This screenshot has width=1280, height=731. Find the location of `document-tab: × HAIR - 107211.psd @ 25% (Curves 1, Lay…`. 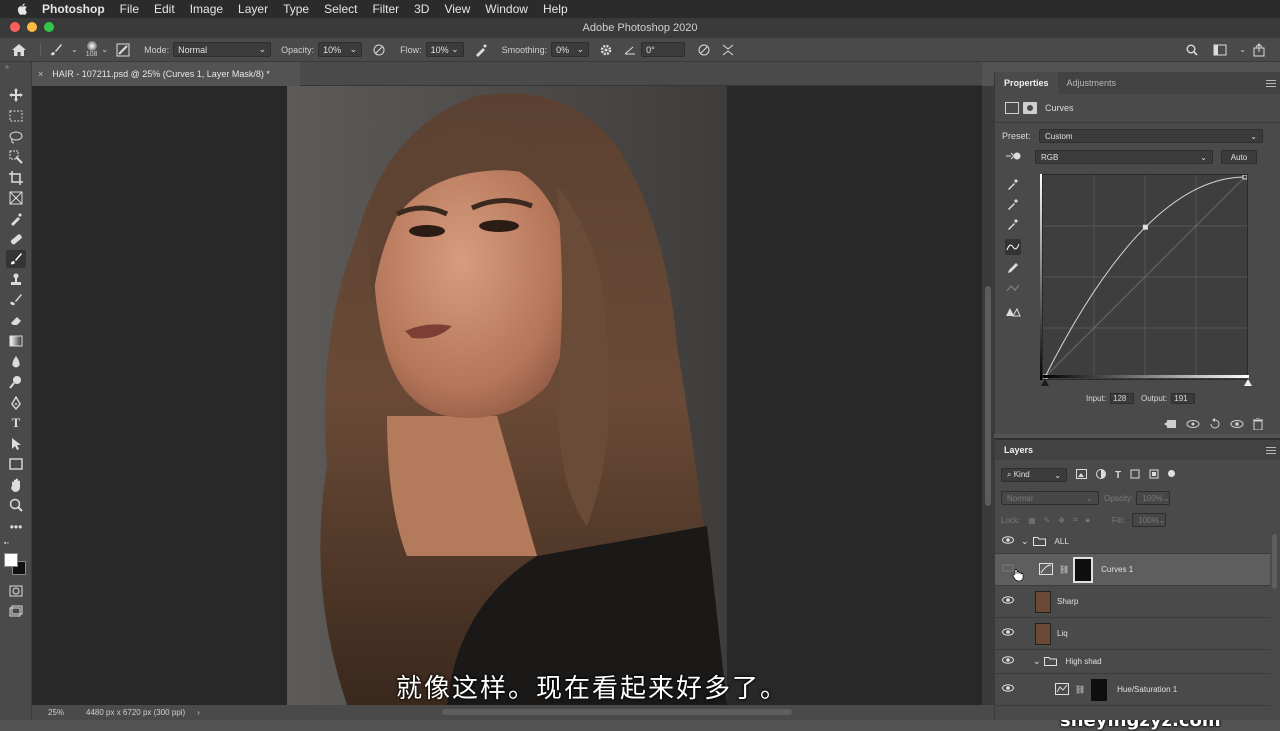

document-tab: × HAIR - 107211.psd @ 25% (Curves 1, Lay… is located at coordinates (166, 74).